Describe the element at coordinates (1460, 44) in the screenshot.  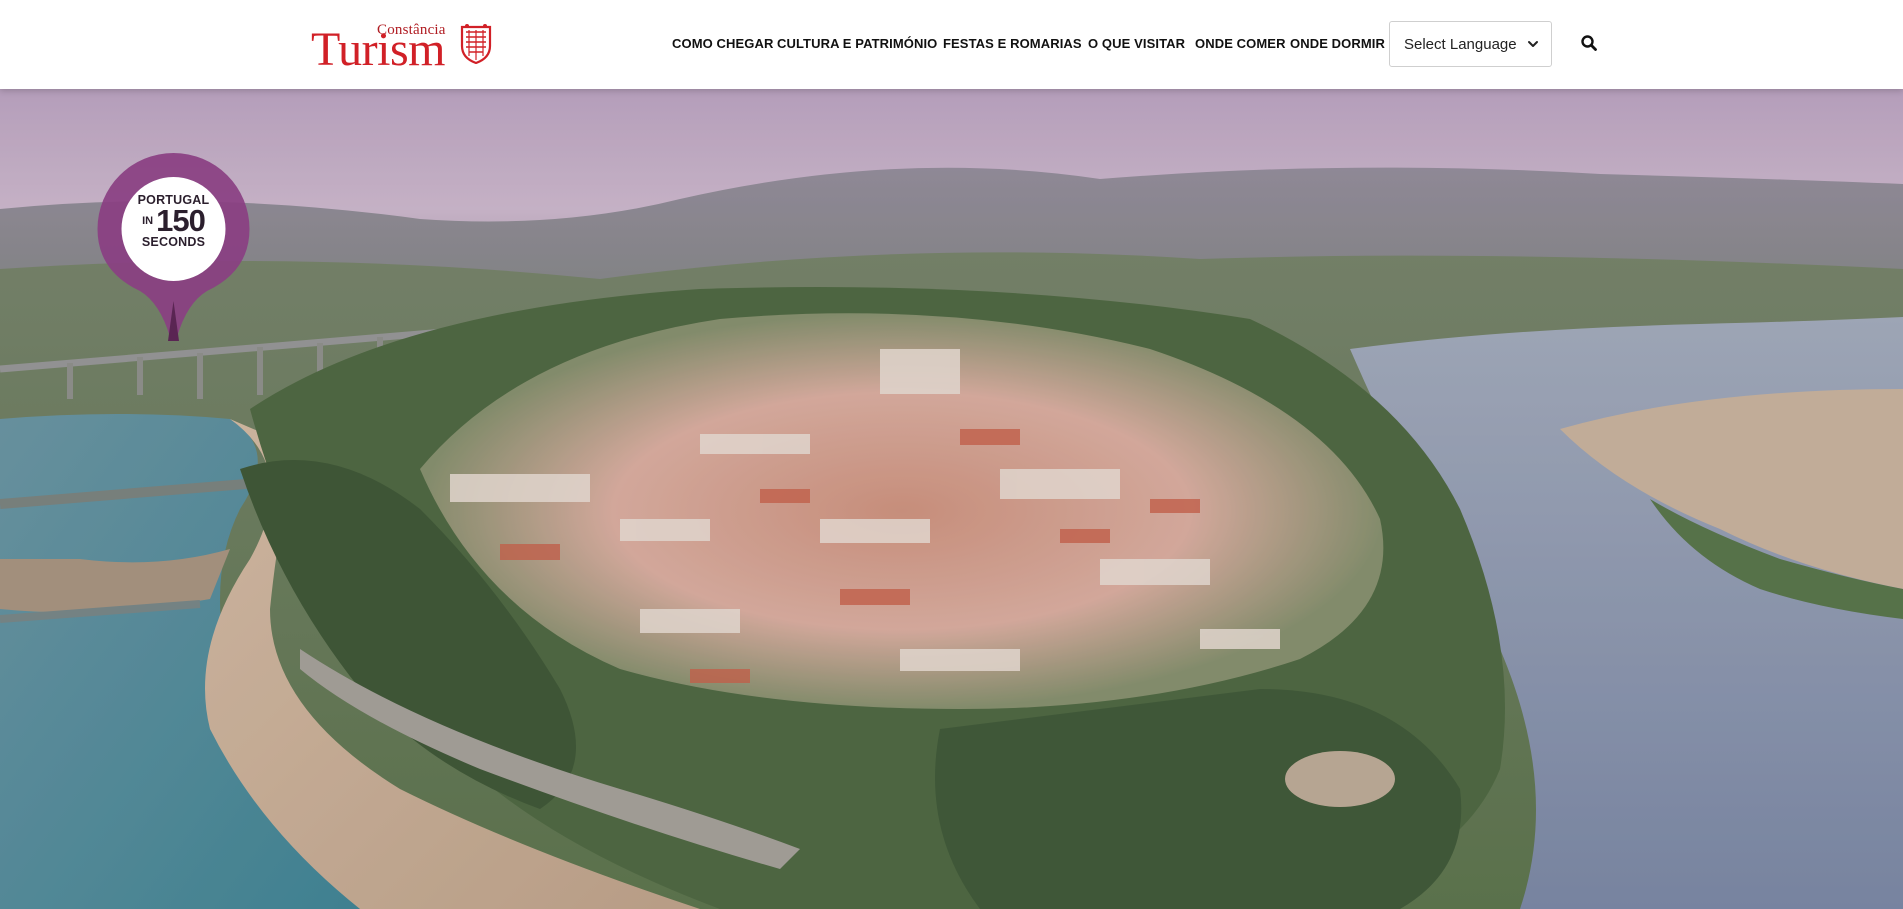
I see `language-select-value: Select Language` at that location.